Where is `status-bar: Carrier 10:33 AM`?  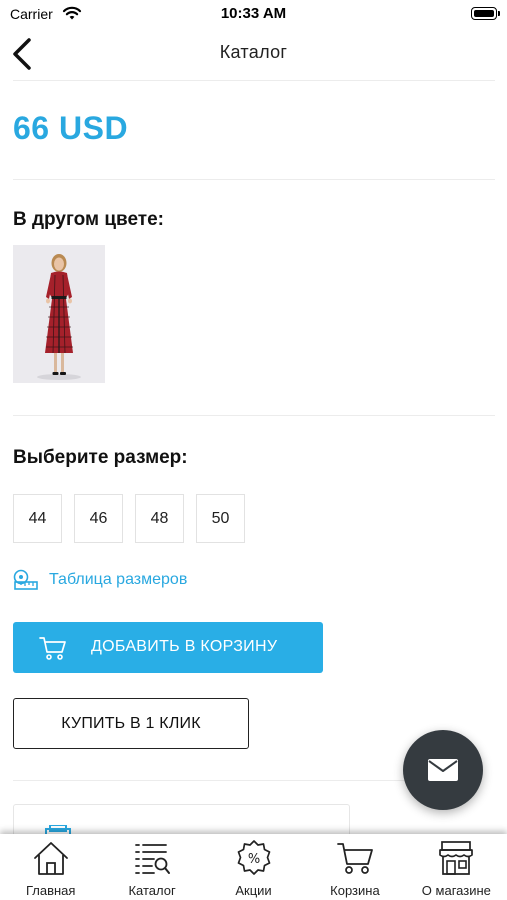 status-bar: Carrier 10:33 AM is located at coordinates (253, 14).